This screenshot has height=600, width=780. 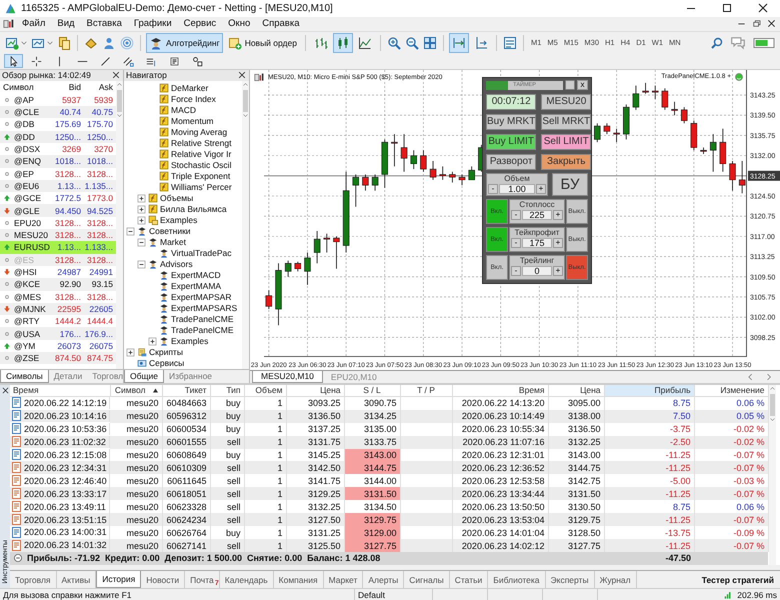 What do you see at coordinates (191, 376) in the screenshot?
I see `panel-tab: Избранное` at bounding box center [191, 376].